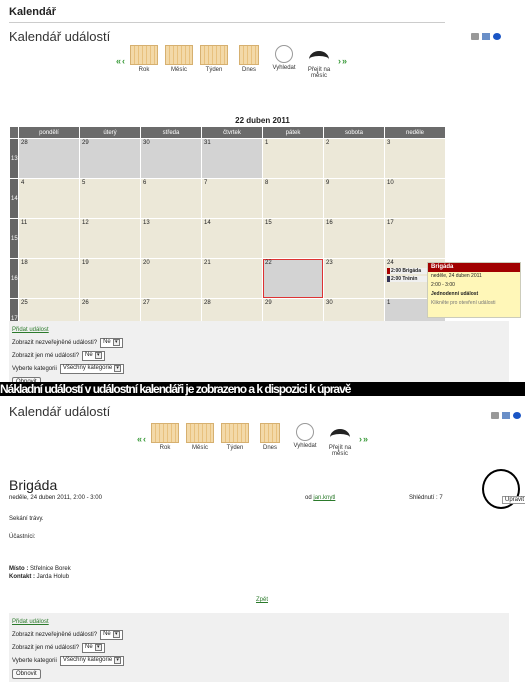  Describe the element at coordinates (390, 263) in the screenshot. I see `day-number: 24` at that location.